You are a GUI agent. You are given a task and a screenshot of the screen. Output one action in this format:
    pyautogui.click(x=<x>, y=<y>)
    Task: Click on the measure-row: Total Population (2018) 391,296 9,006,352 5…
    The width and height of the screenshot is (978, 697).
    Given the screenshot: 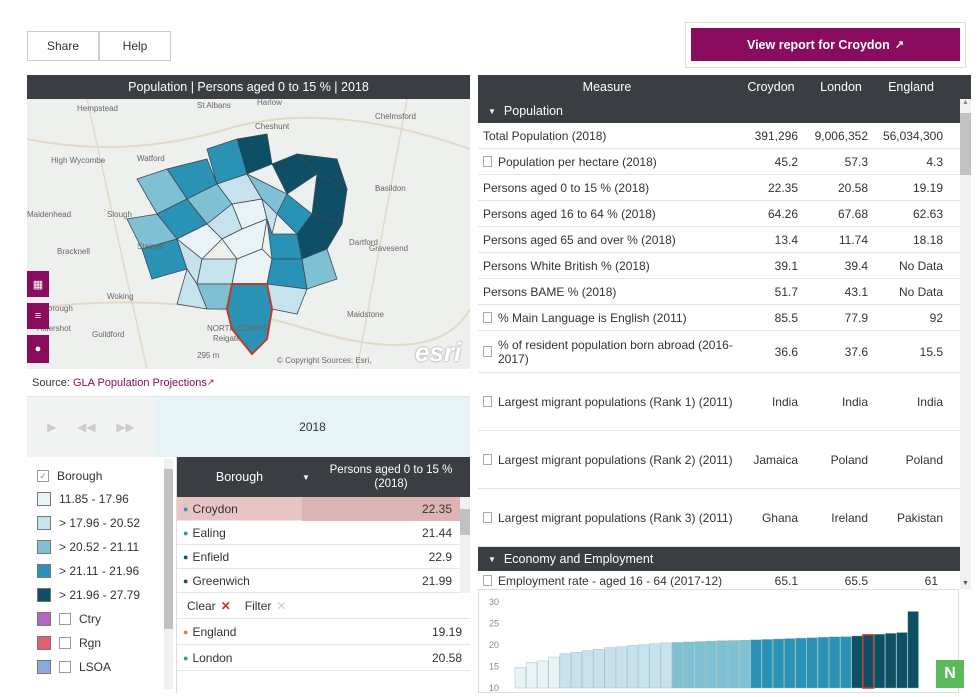 What is the action you would take?
    pyautogui.click(x=719, y=136)
    